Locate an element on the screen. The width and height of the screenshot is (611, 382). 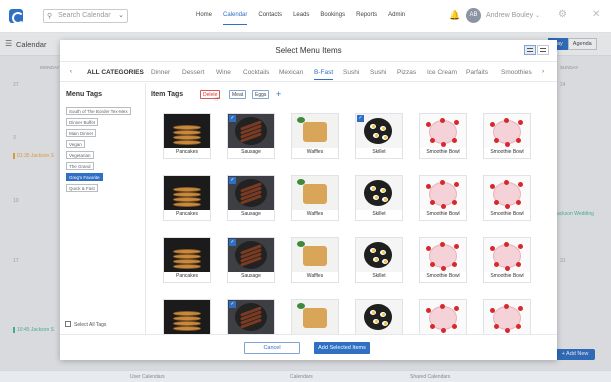
modal-footer: Cancel Add Selected Items is located at coordinates (308, 347).